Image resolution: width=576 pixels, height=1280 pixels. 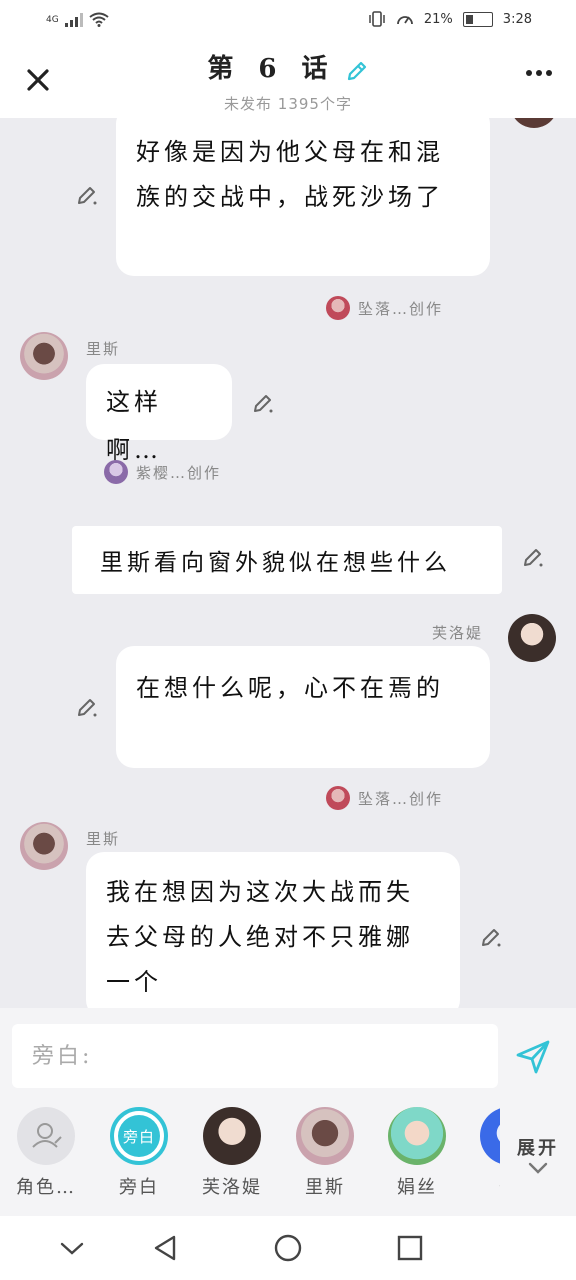 I want to click on role-label: 芙洛媞, so click(x=232, y=1187).